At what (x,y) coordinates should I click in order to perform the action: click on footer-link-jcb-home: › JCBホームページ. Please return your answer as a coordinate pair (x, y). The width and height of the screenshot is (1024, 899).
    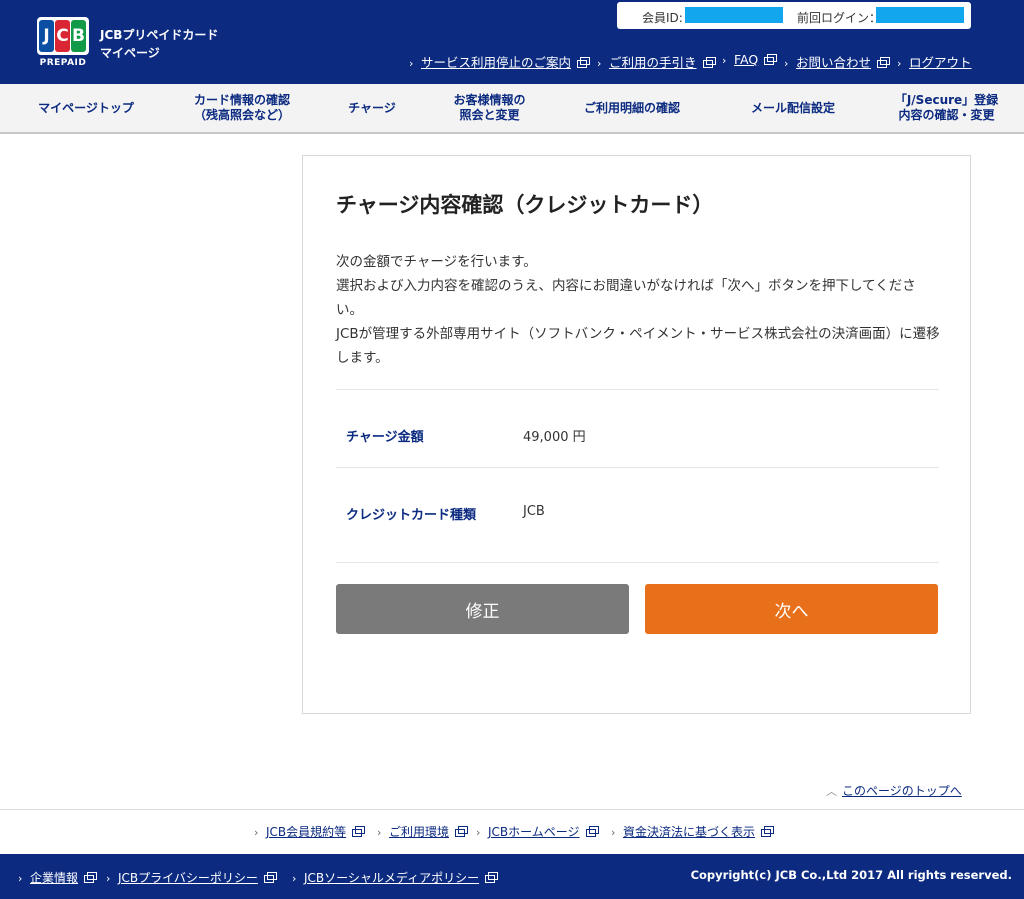
    Looking at the image, I should click on (537, 831).